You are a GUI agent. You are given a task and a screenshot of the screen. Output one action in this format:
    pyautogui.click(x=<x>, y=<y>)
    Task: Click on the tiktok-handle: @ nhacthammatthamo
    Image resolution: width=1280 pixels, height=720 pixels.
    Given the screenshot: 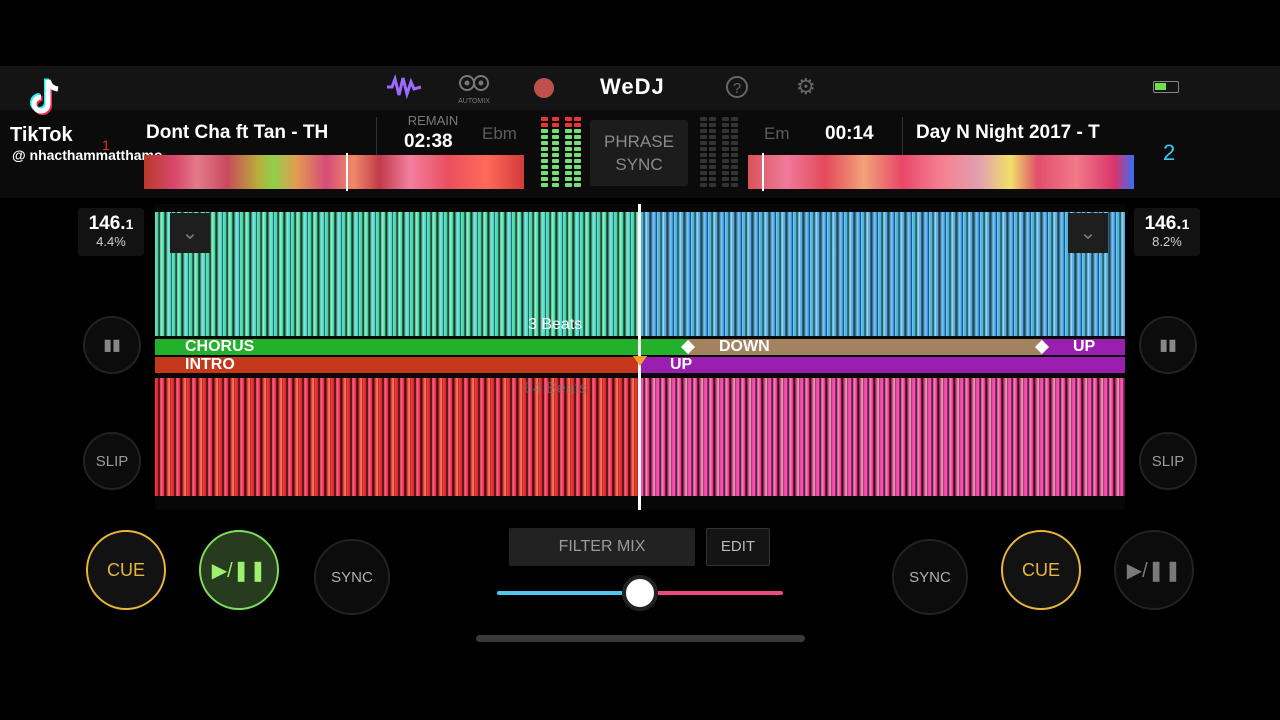 What is the action you would take?
    pyautogui.click(x=87, y=155)
    